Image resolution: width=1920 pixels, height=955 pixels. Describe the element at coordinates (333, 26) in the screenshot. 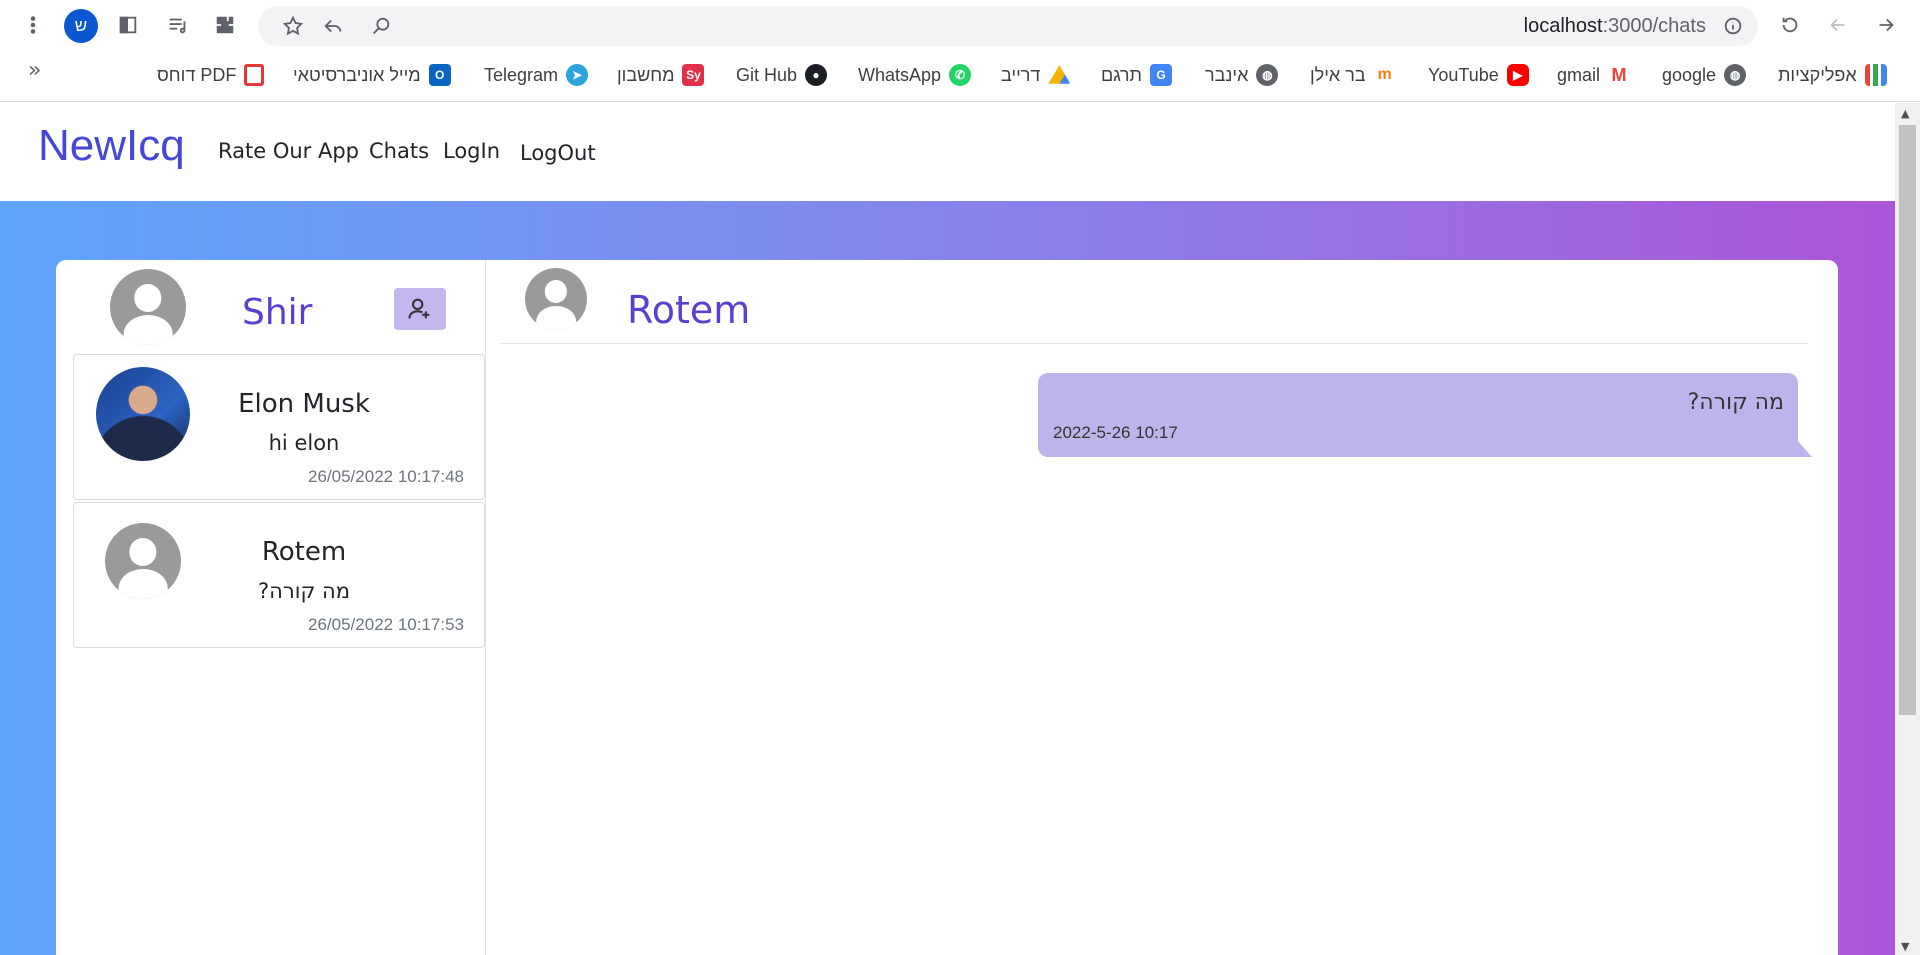

I see `share-icon` at that location.